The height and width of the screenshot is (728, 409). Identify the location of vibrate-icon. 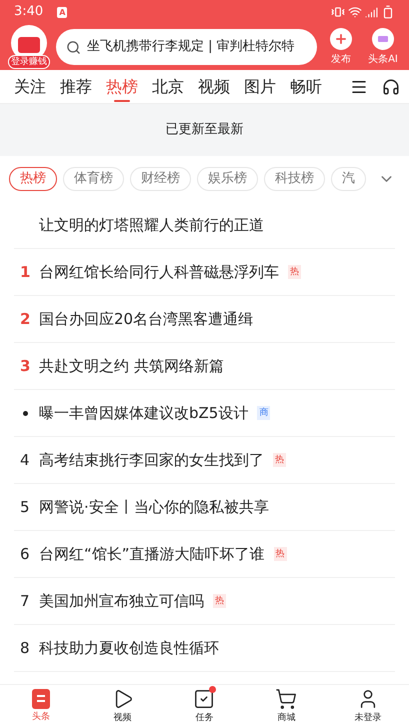
(338, 12).